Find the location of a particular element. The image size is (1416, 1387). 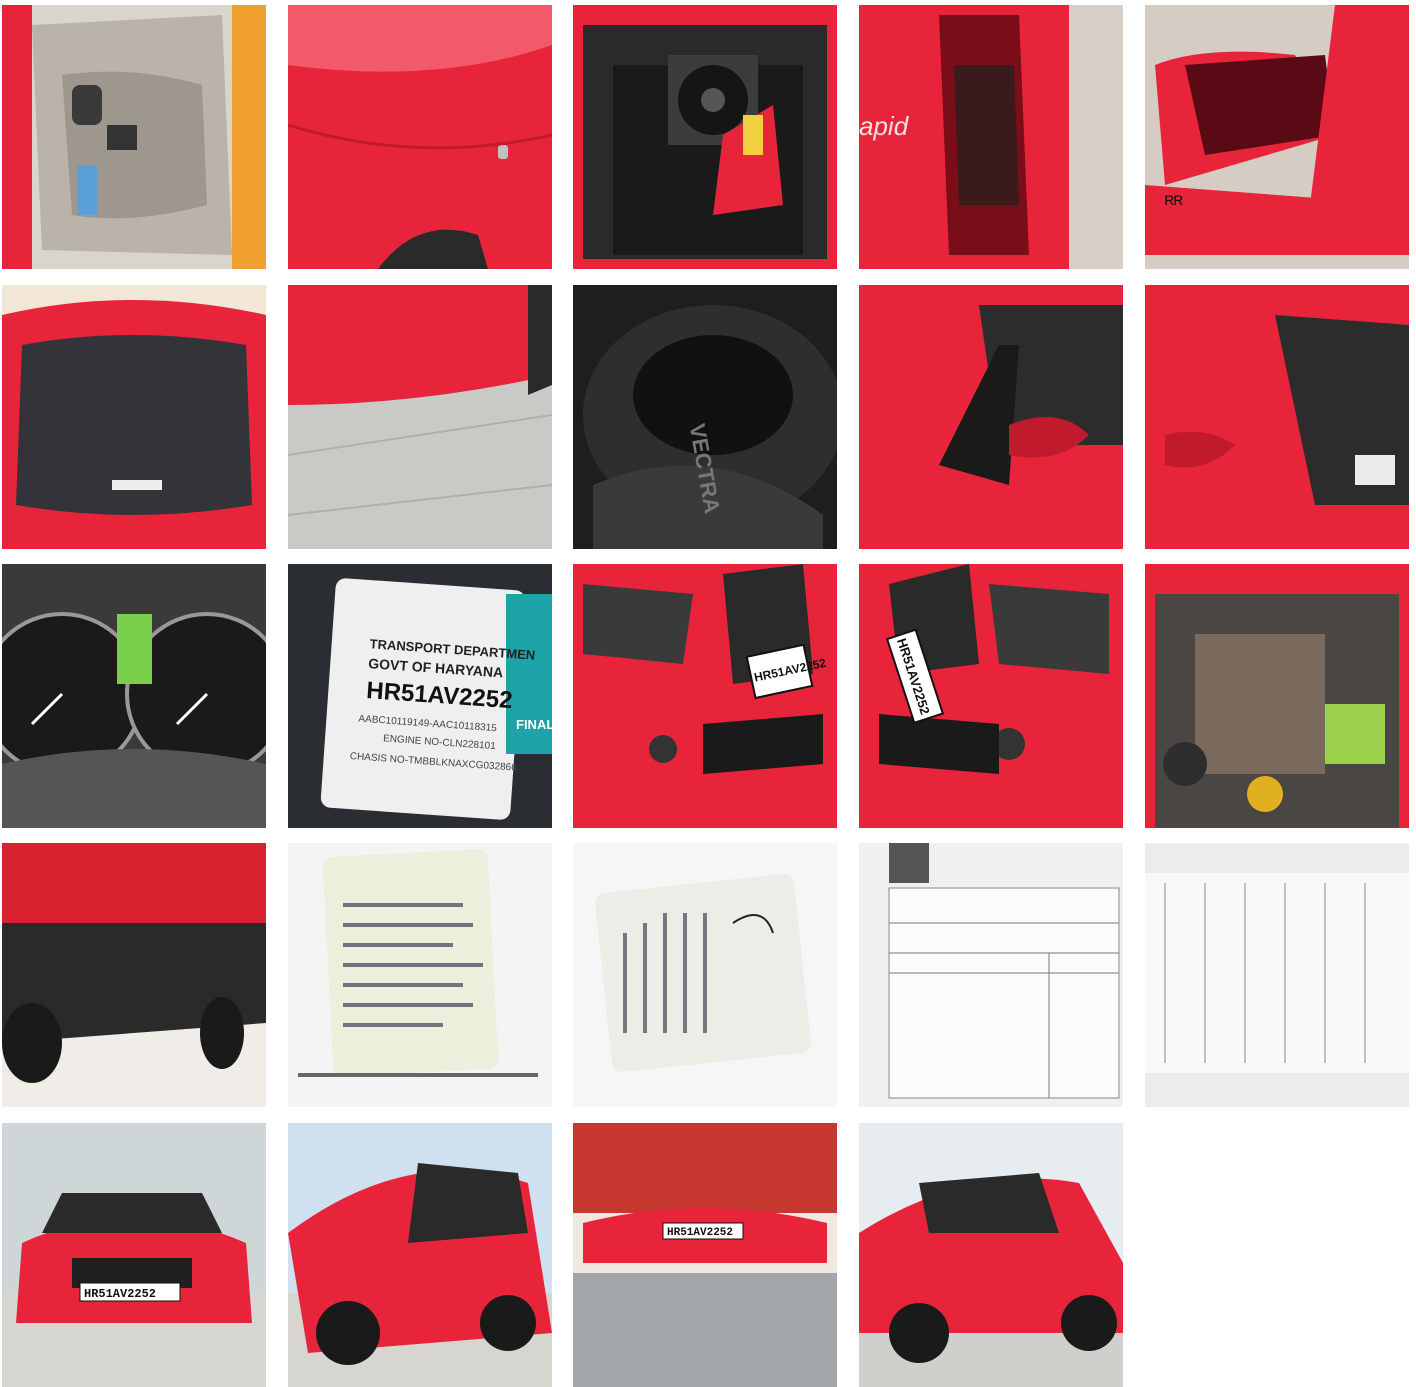

photo-front-right: HR51AV2252 is located at coordinates (991, 696).